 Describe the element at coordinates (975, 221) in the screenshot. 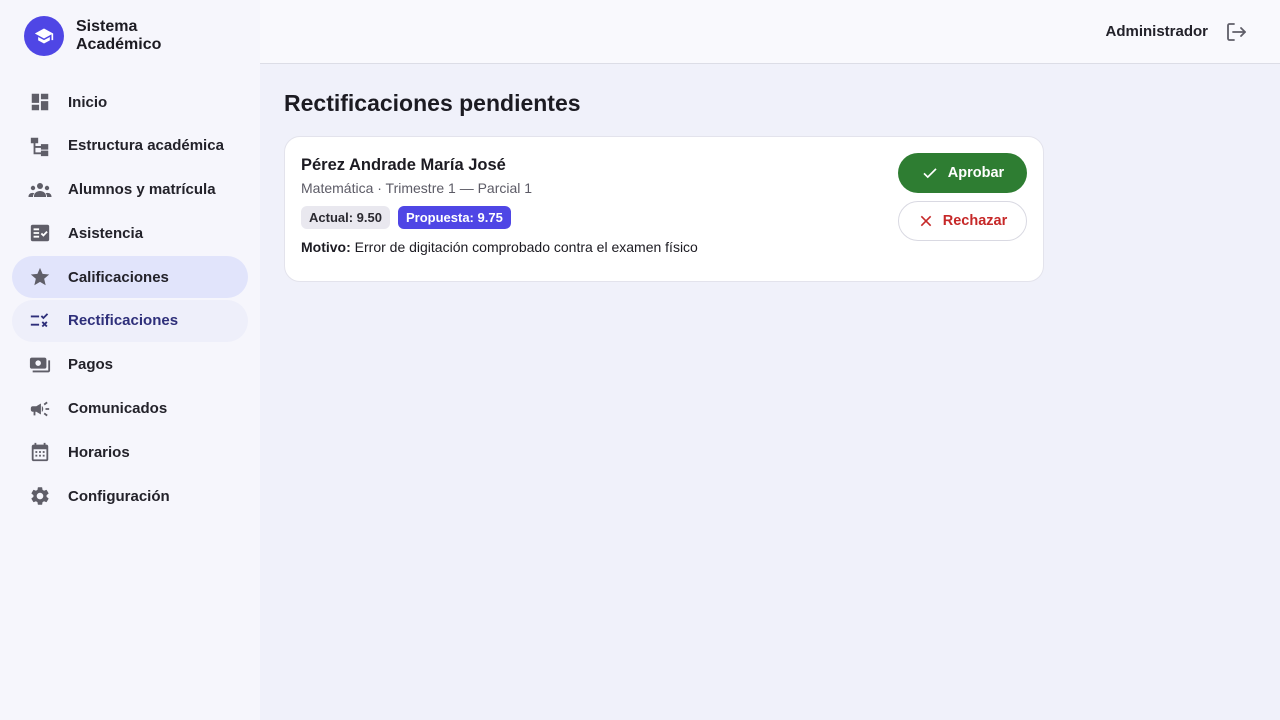

I see `reject-label: Rechazar` at that location.